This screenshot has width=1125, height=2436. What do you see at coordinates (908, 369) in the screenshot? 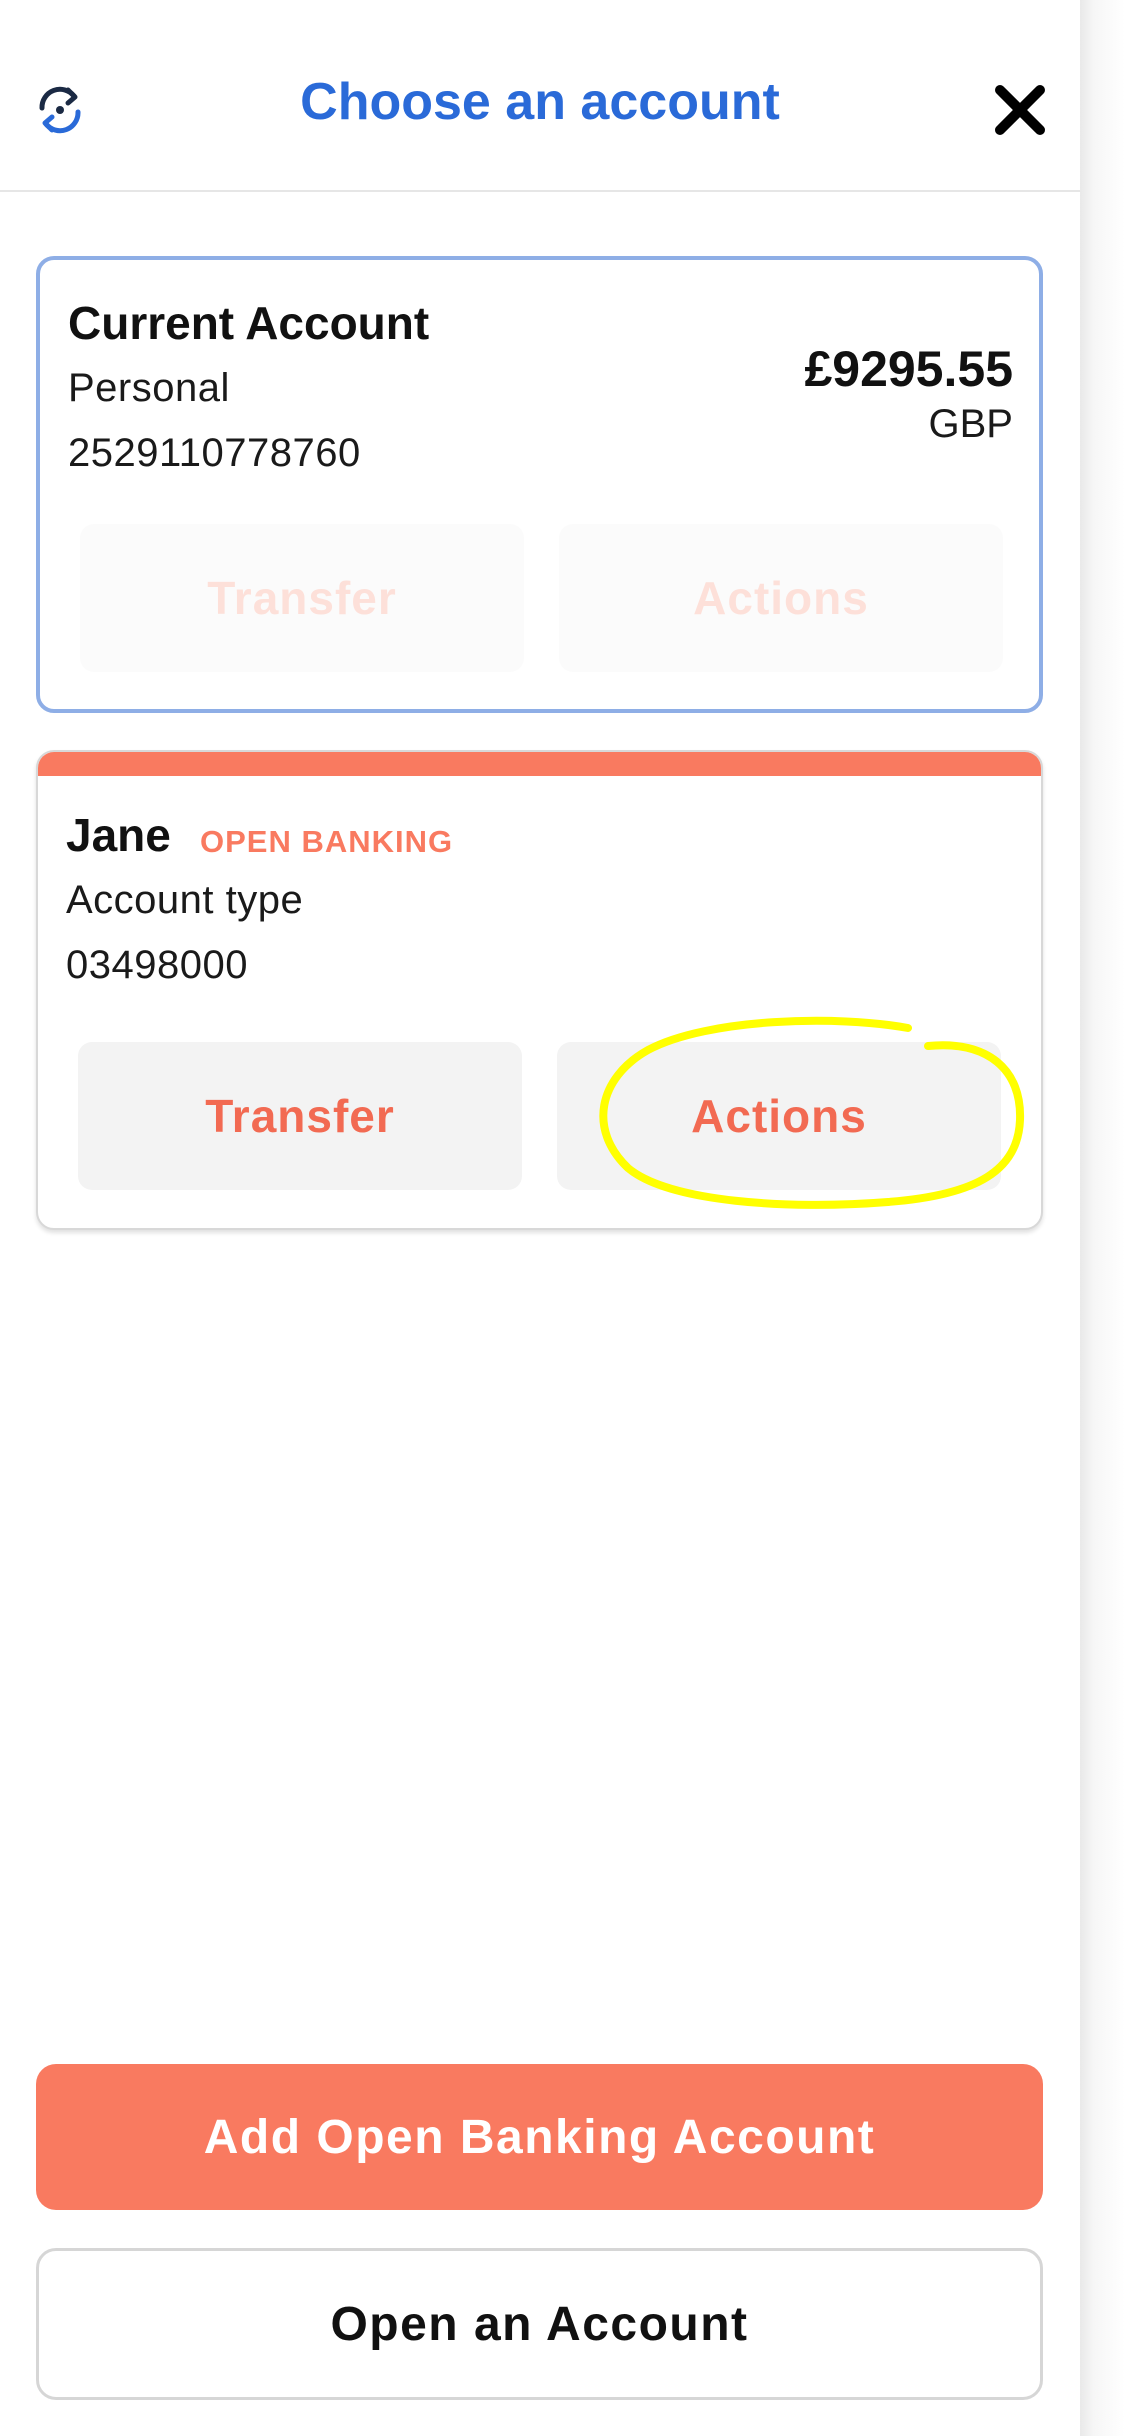
I see `account-balance: £9295.55` at bounding box center [908, 369].